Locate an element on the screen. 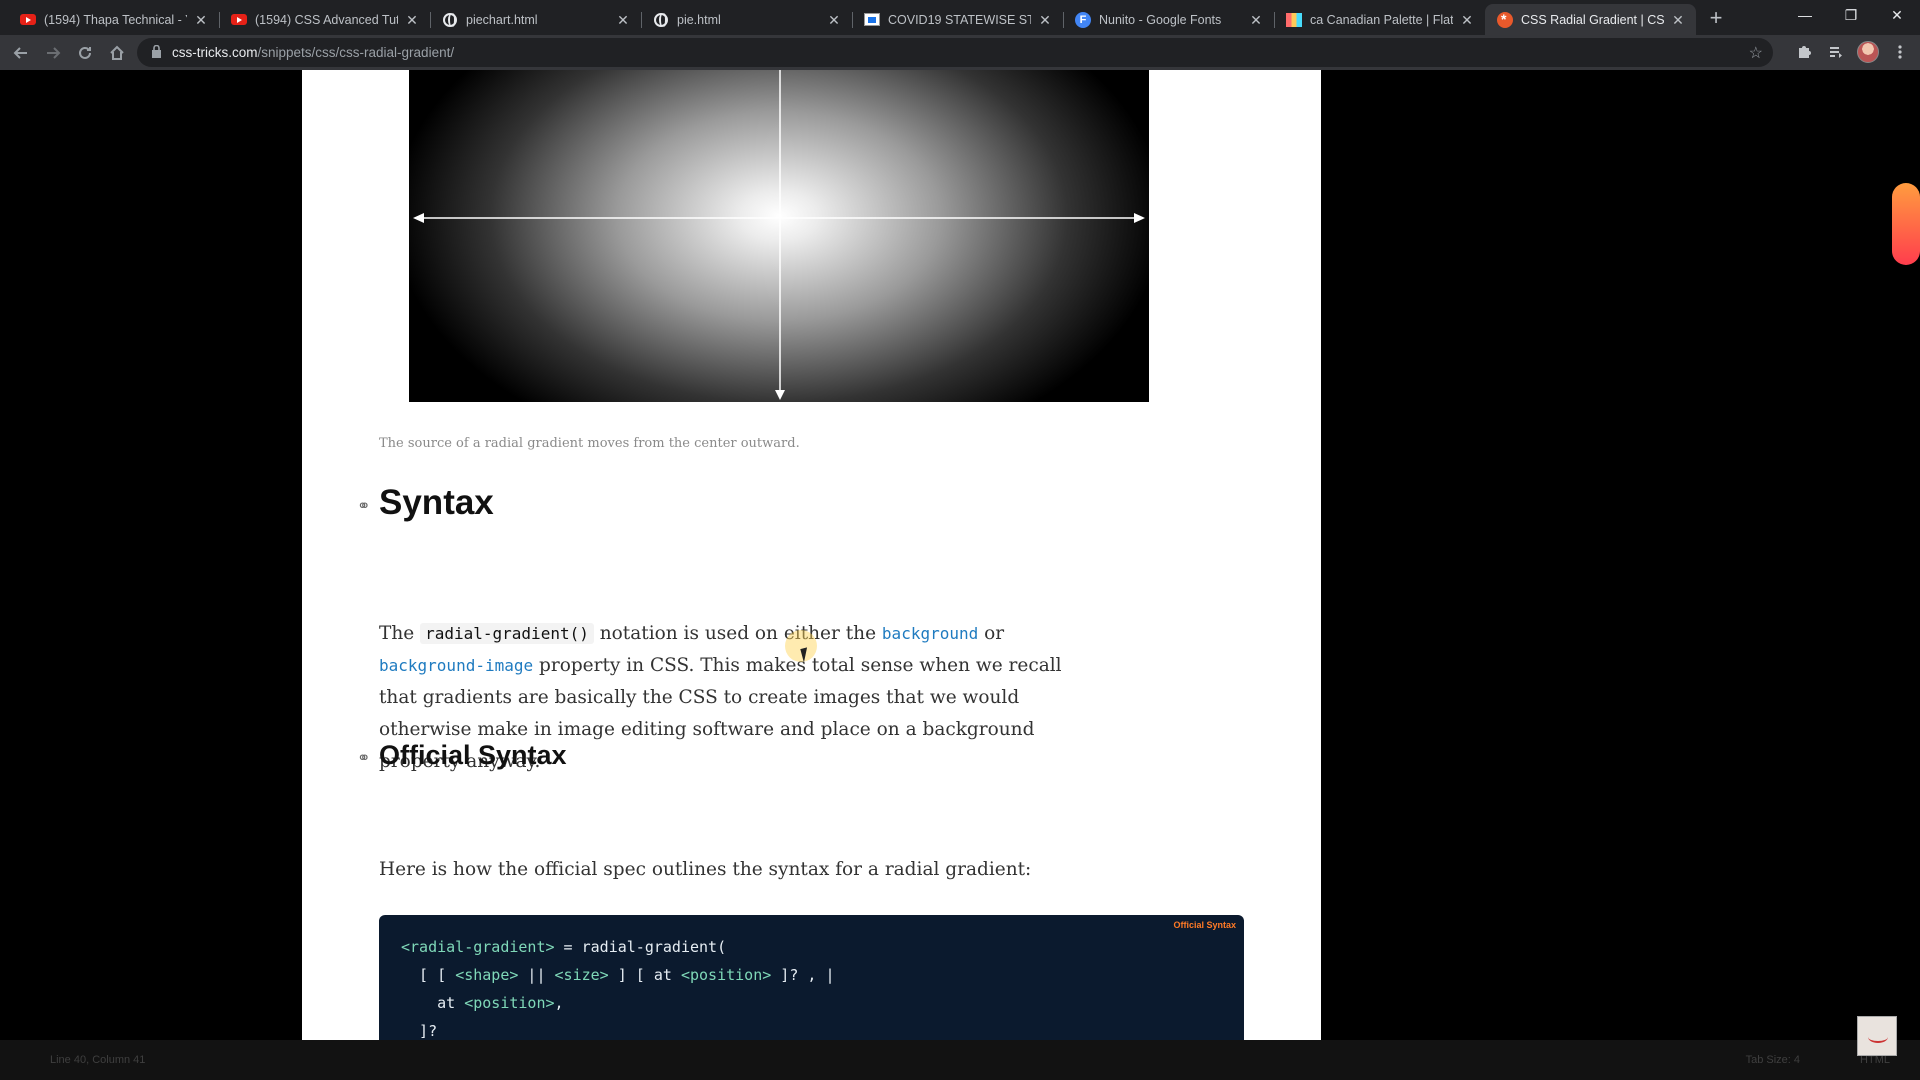  code-line: ]? is located at coordinates (811, 1028).